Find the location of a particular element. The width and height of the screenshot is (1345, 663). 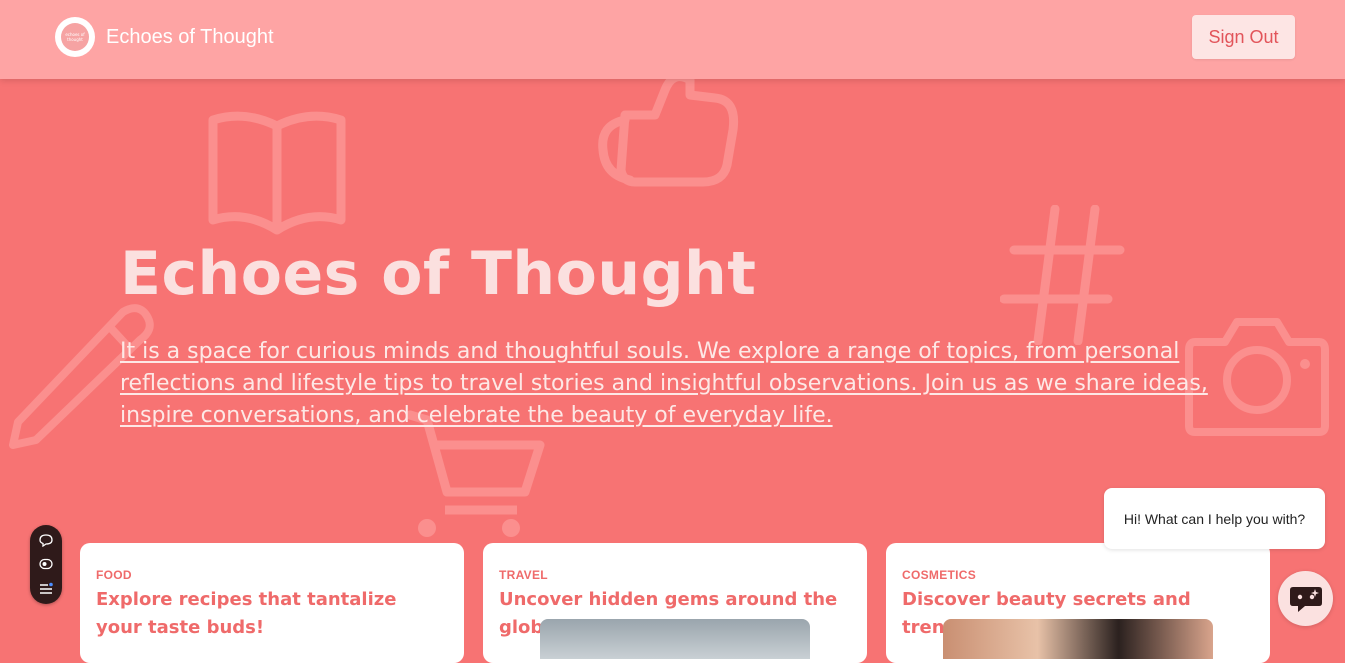

toggle-icon is located at coordinates (46, 564).